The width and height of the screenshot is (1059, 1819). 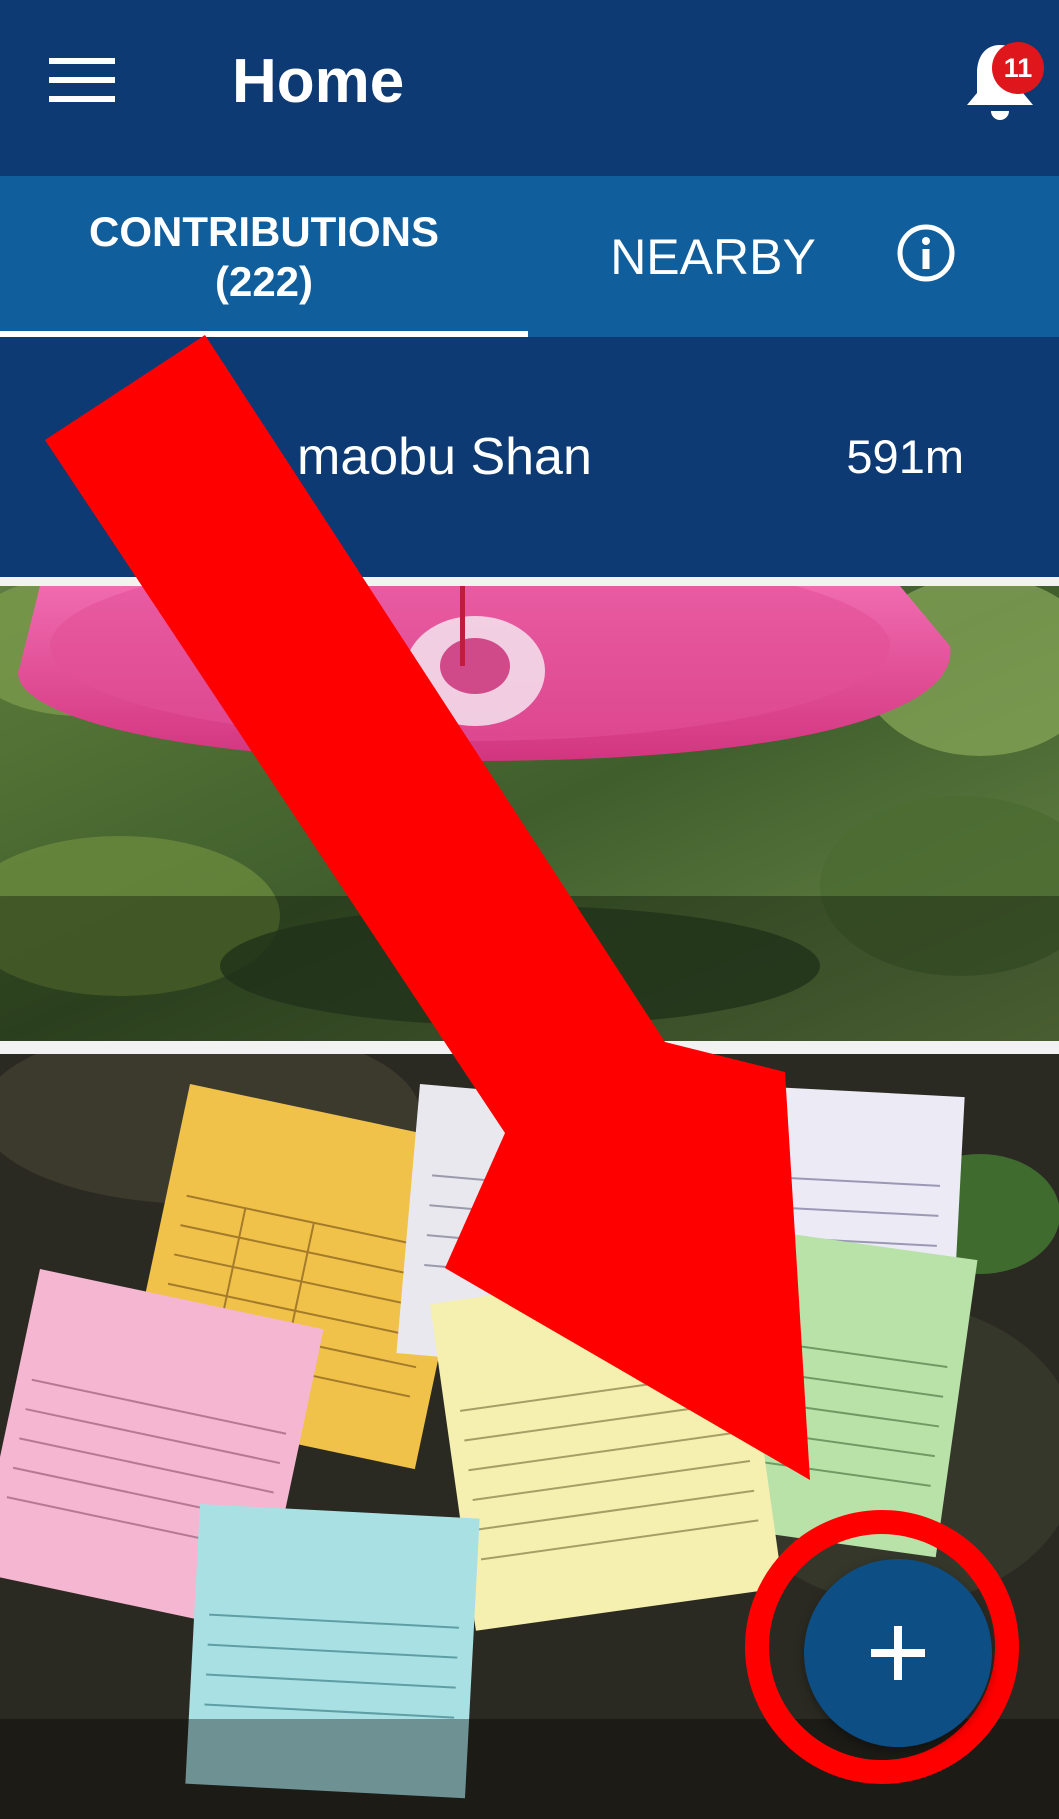 I want to click on tab-nearby-label: NEARBY, so click(x=713, y=256).